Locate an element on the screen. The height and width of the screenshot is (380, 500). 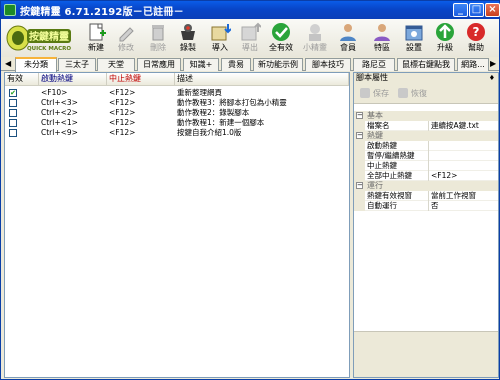
member-button: 會員 is located at coordinates (348, 38).